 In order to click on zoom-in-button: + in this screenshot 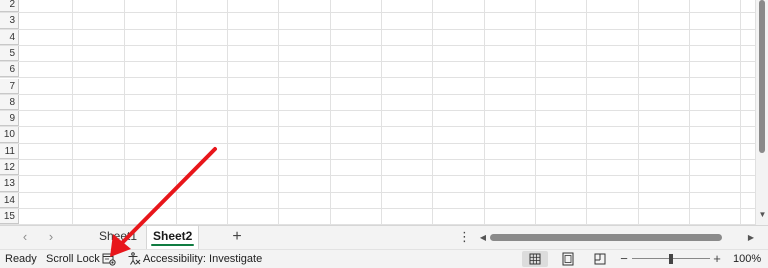, I will do `click(717, 259)`.